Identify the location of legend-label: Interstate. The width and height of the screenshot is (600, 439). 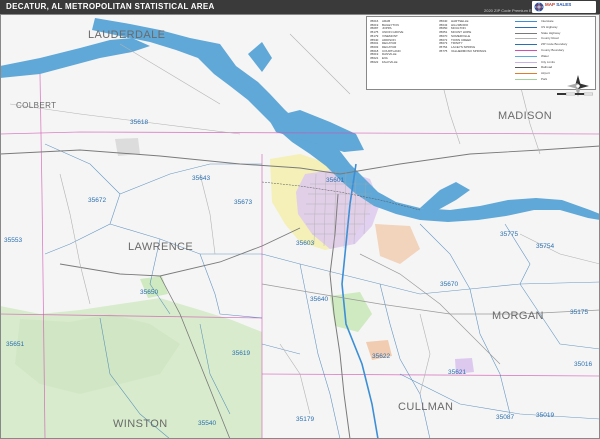
(547, 21).